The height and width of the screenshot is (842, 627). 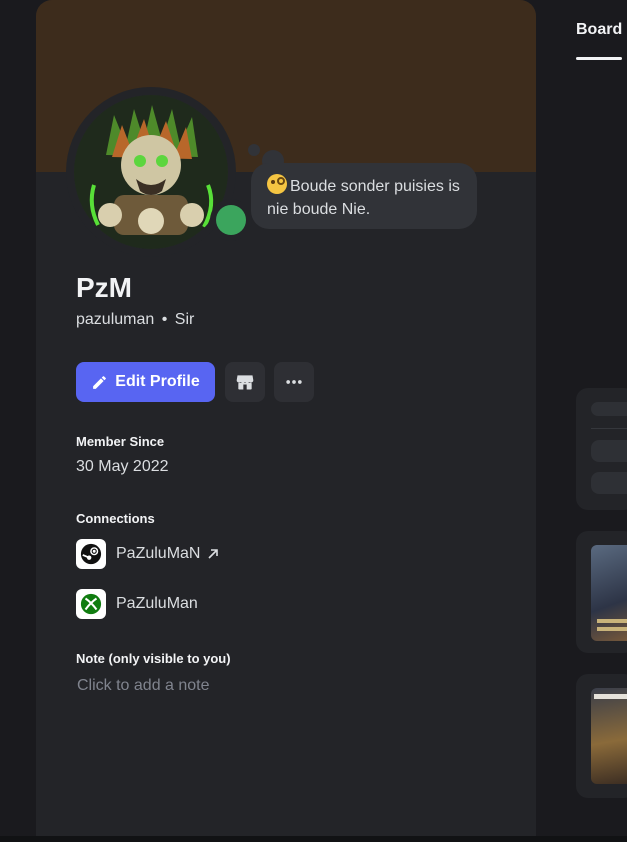 I want to click on more-options-button, so click(x=294, y=382).